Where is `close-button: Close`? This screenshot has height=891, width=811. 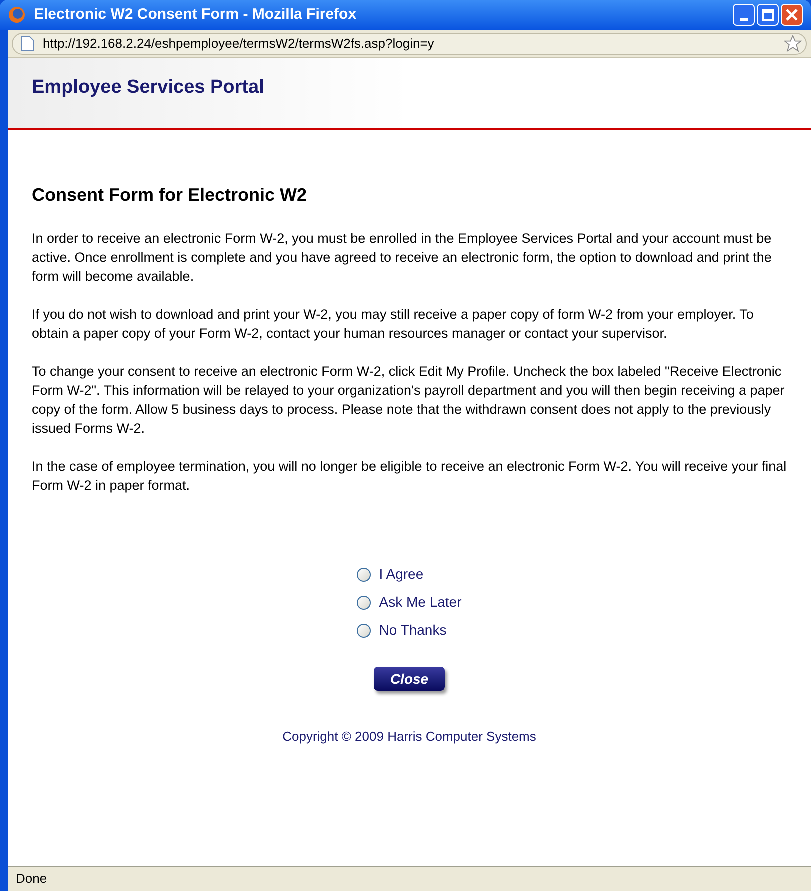
close-button: Close is located at coordinates (409, 679).